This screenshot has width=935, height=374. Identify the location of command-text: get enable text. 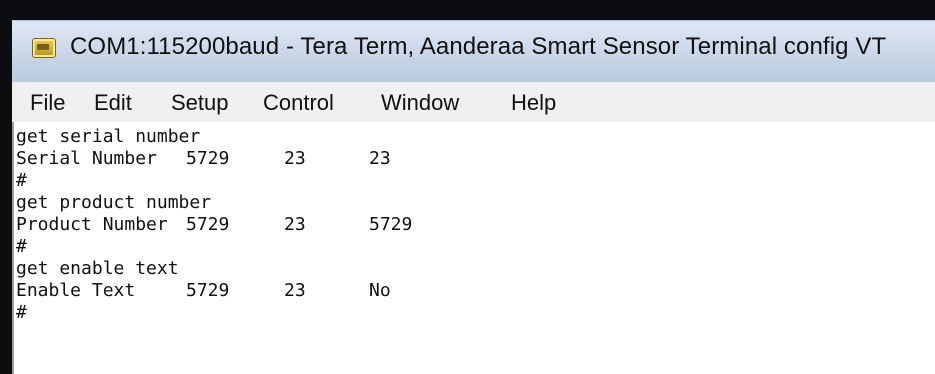
(97, 268).